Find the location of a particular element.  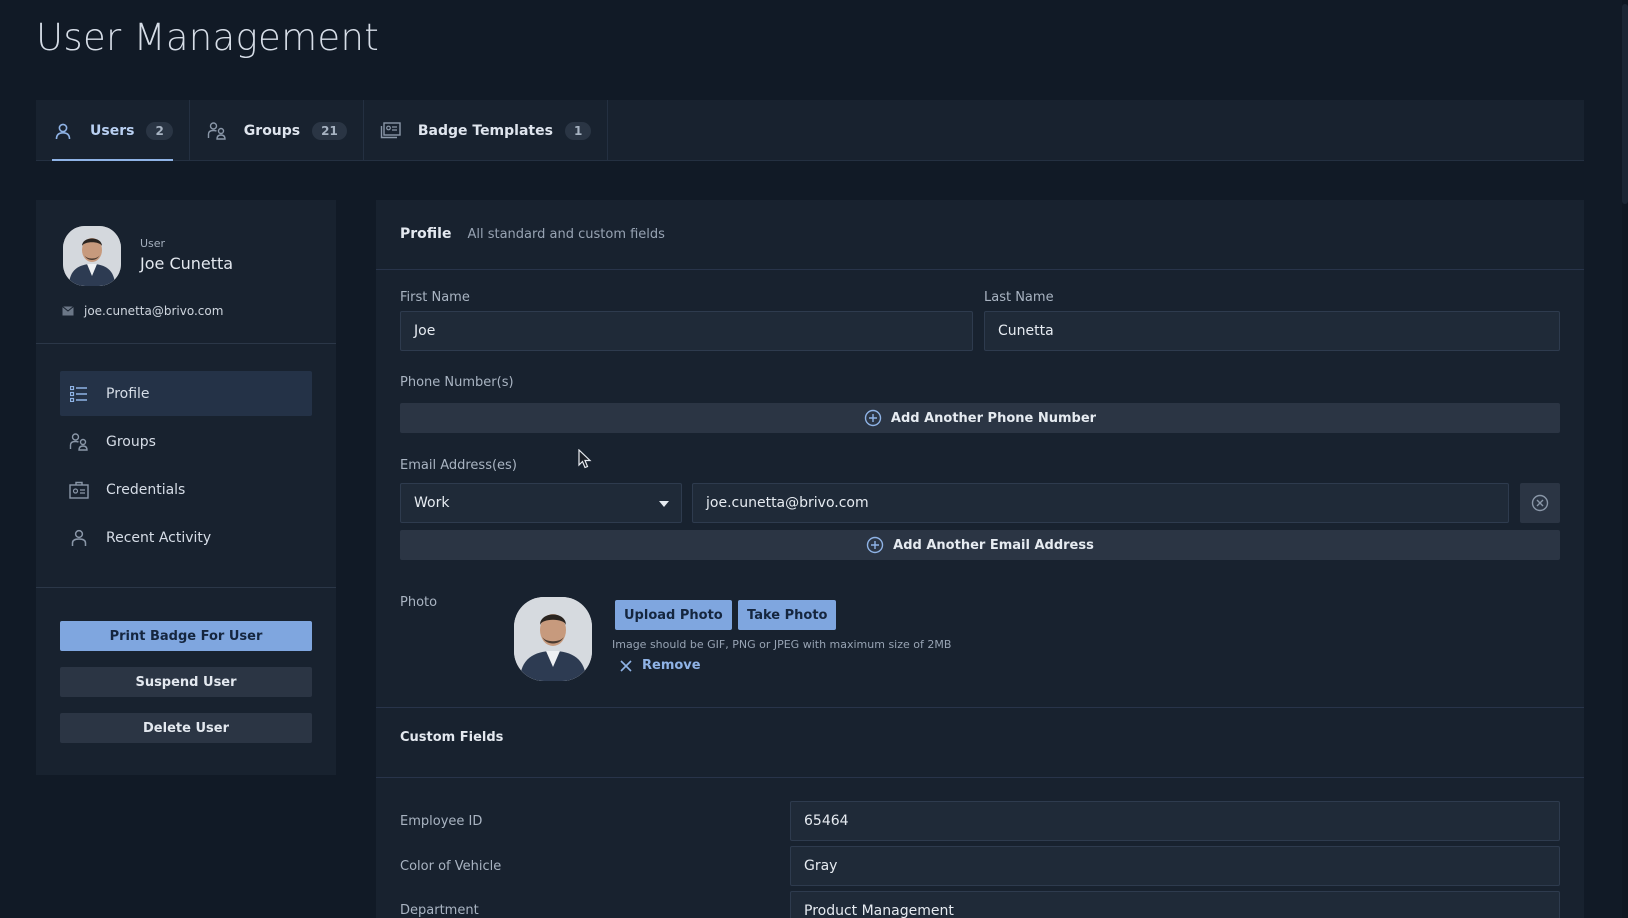

print-badge-button: Print Badge For User is located at coordinates (186, 636).